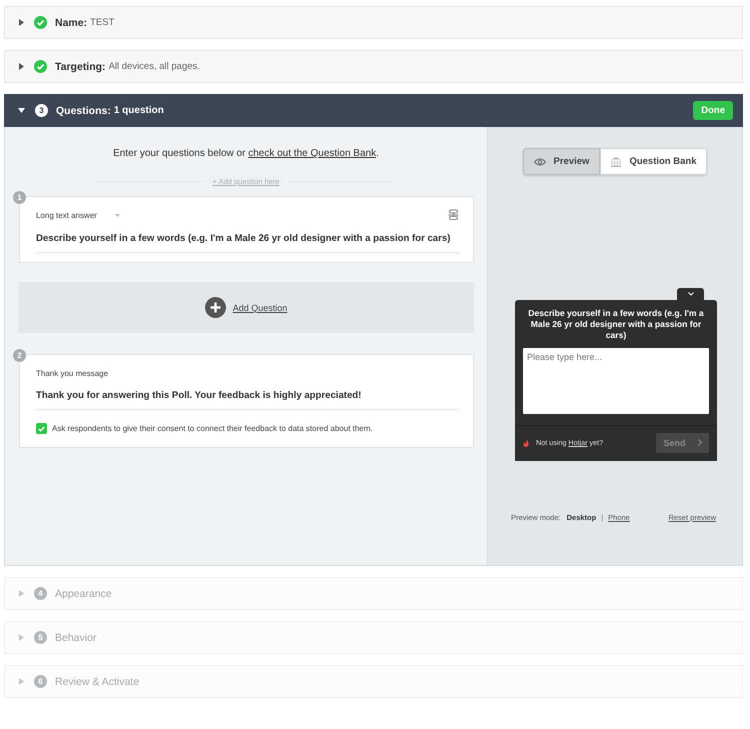 This screenshot has width=750, height=729. I want to click on add-question-link: Add Question, so click(260, 307).